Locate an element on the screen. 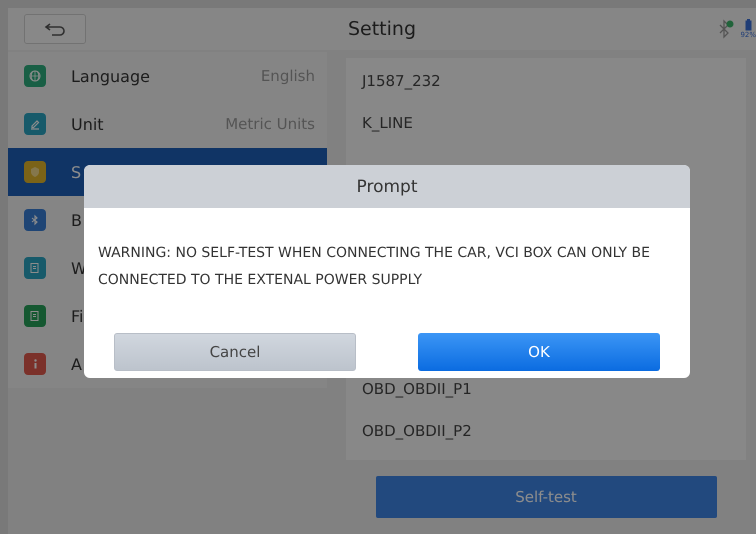  screen-title: Setting is located at coordinates (382, 29).